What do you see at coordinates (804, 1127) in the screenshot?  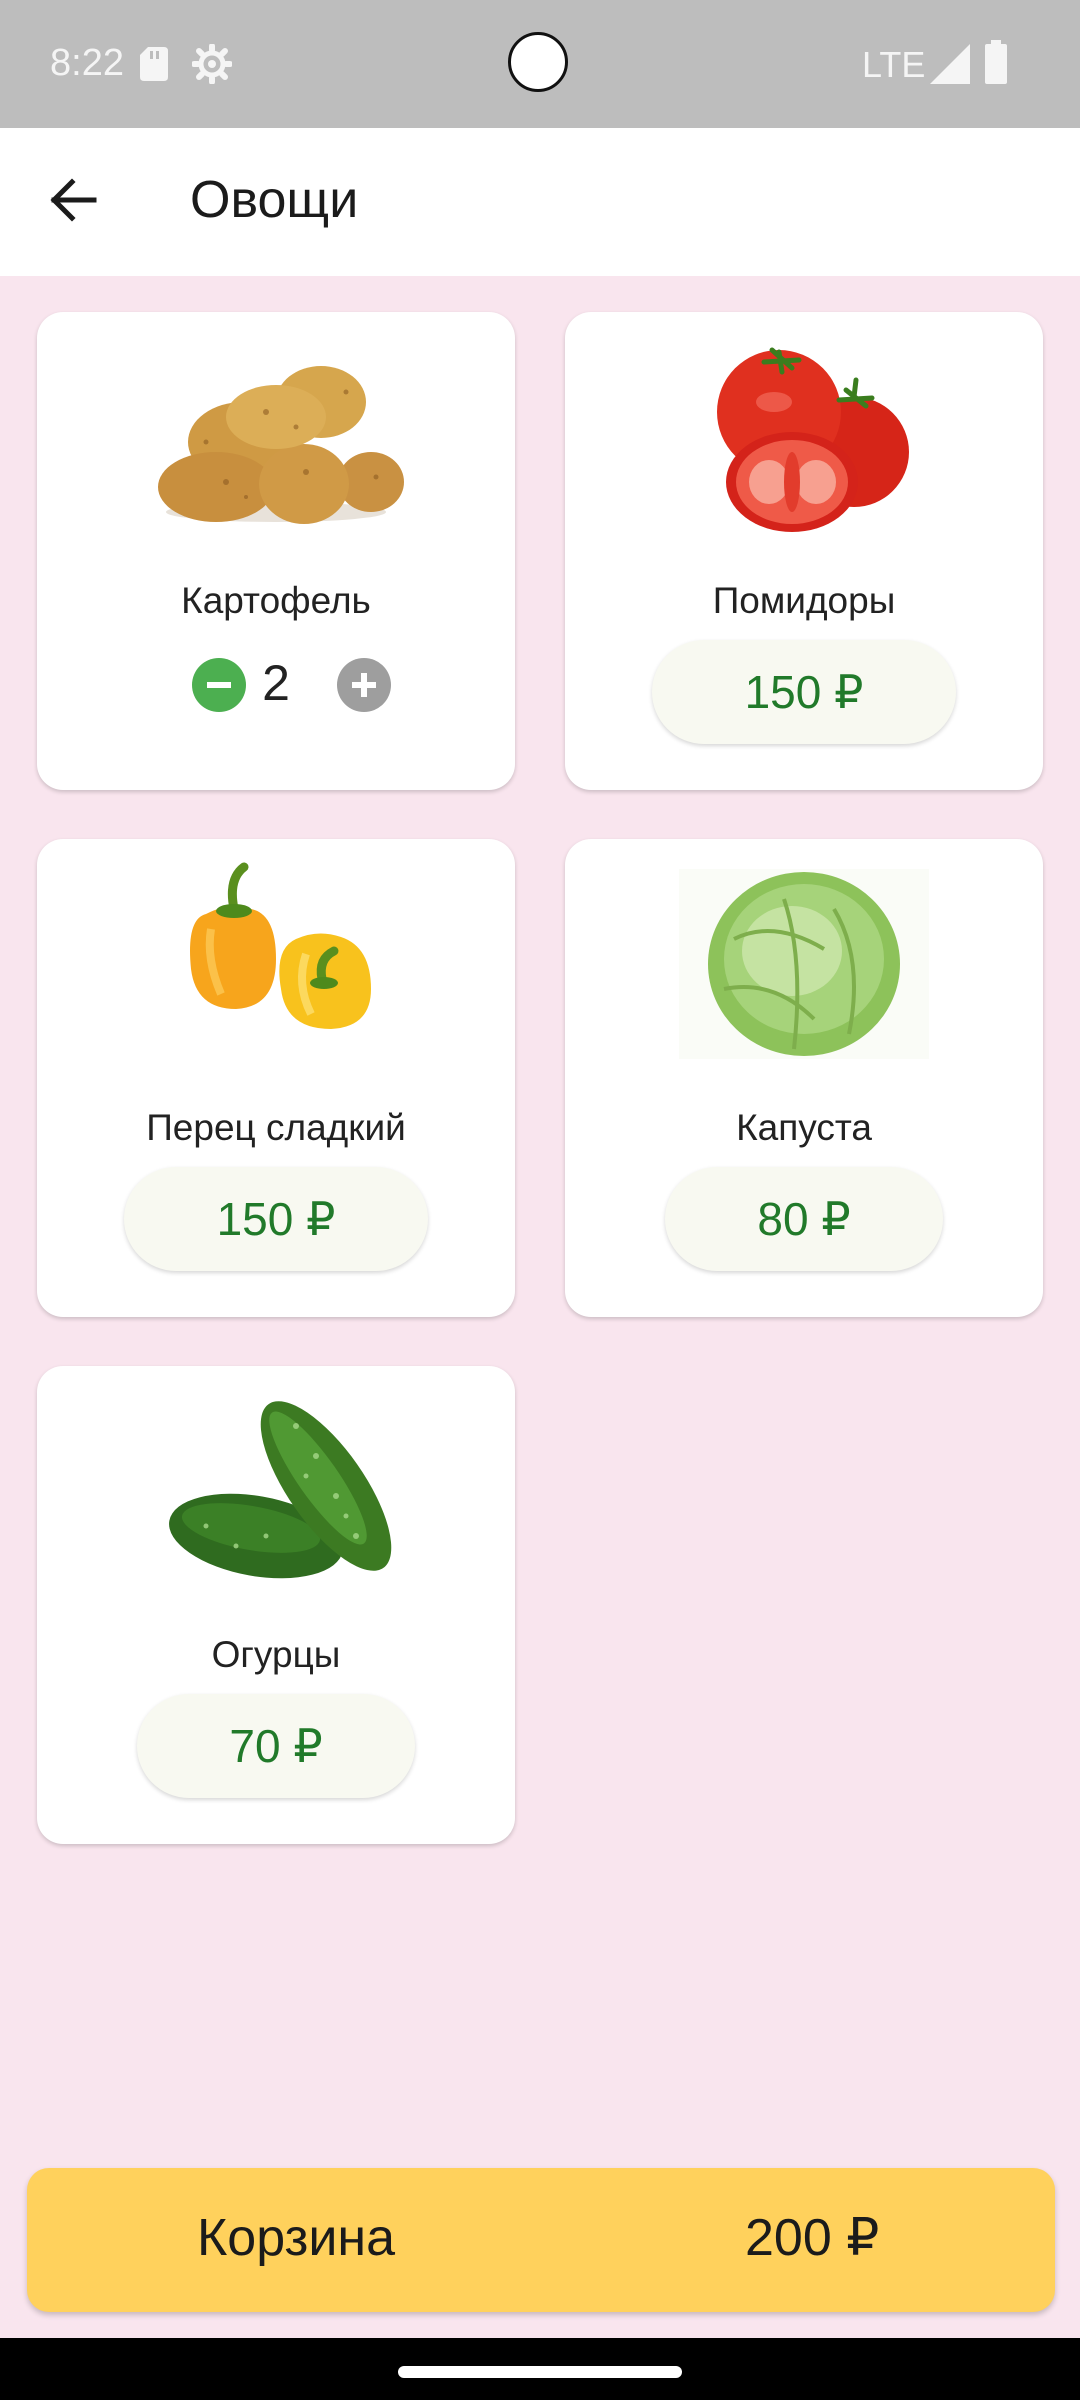 I see `product-name: Капуста` at bounding box center [804, 1127].